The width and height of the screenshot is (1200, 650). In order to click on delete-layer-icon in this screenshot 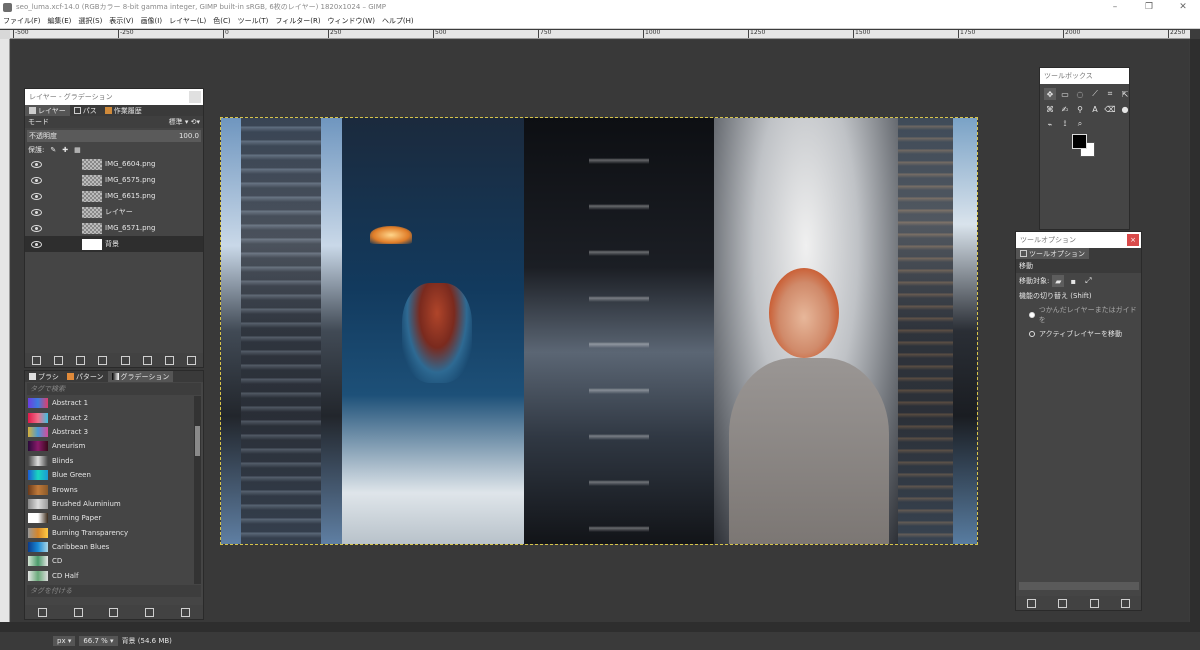, I will do `click(192, 360)`.